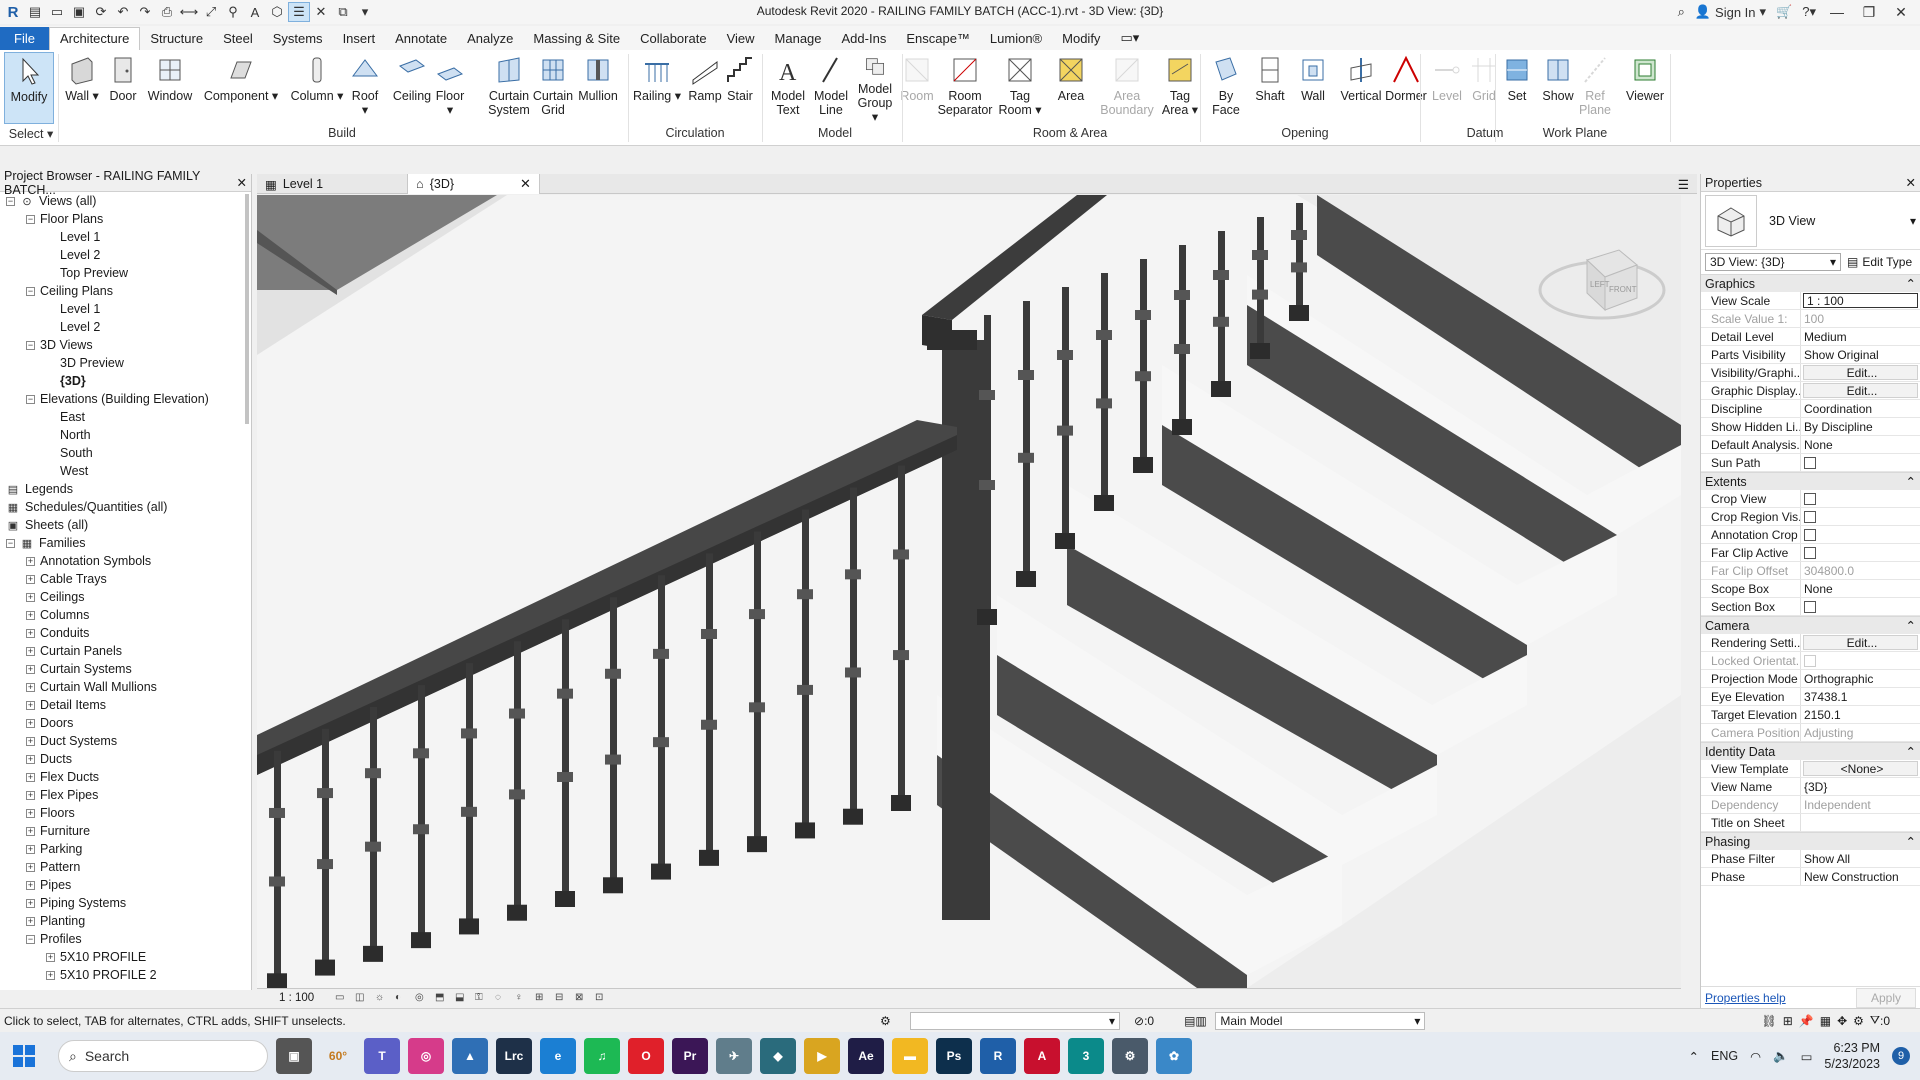 Image resolution: width=1920 pixels, height=1080 pixels. I want to click on wall-button: Wall, so click(1313, 88).